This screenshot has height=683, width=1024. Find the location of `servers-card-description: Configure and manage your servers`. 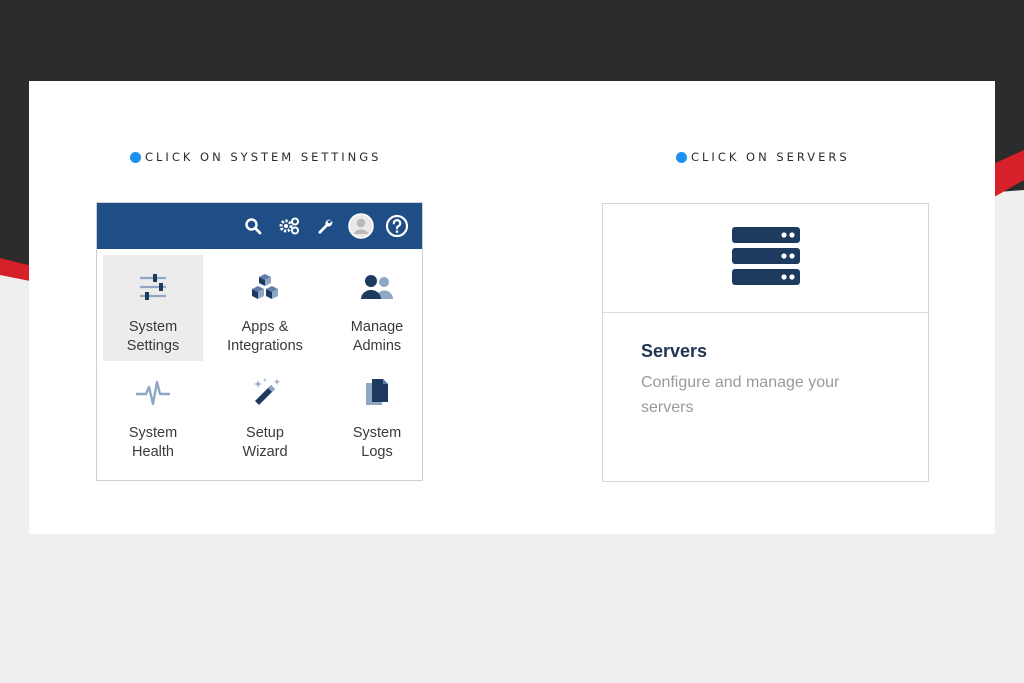

servers-card-description: Configure and manage your servers is located at coordinates (740, 395).